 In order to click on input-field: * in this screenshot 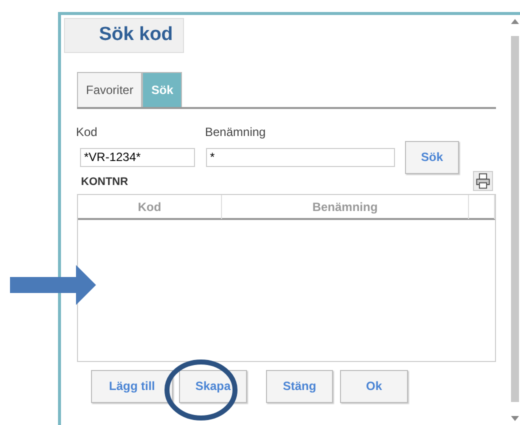, I will do `click(300, 157)`.